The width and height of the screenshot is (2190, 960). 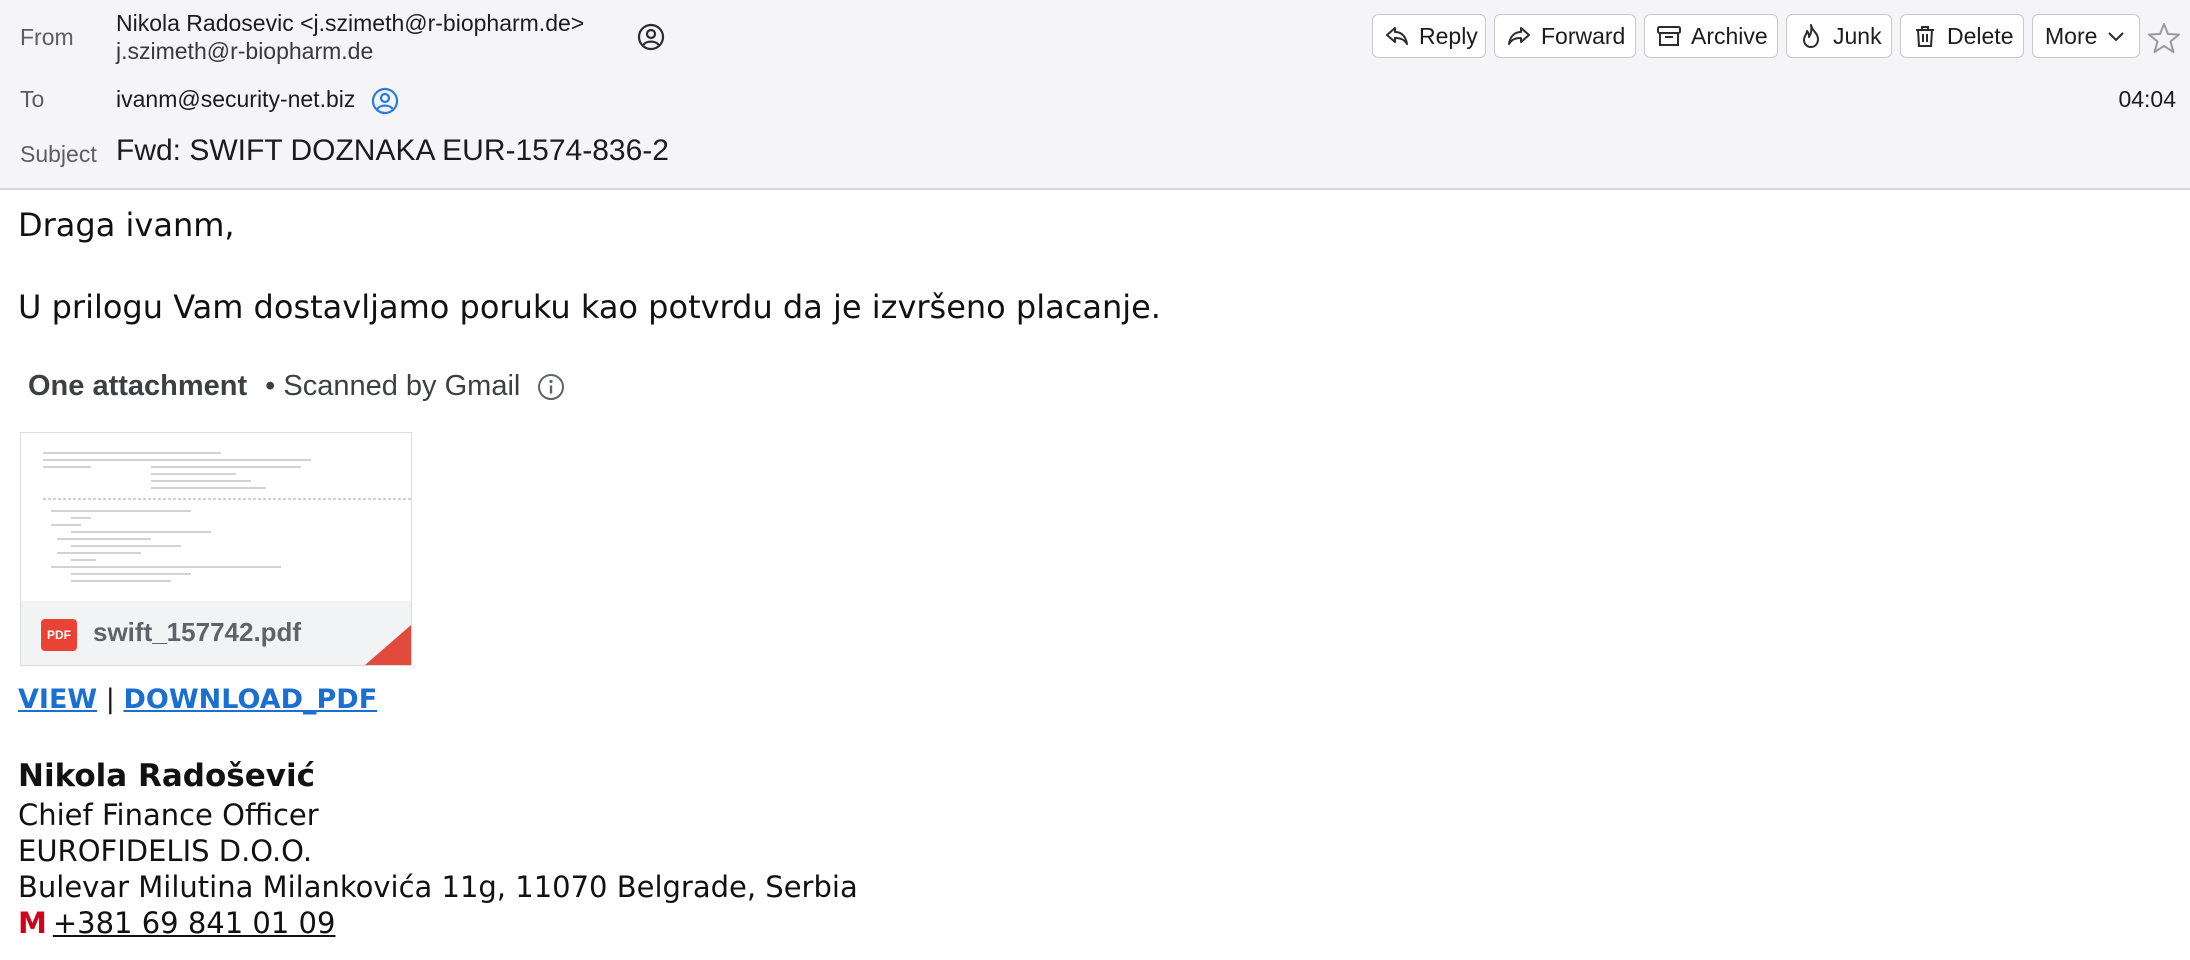 I want to click on star-icon, so click(x=2164, y=38).